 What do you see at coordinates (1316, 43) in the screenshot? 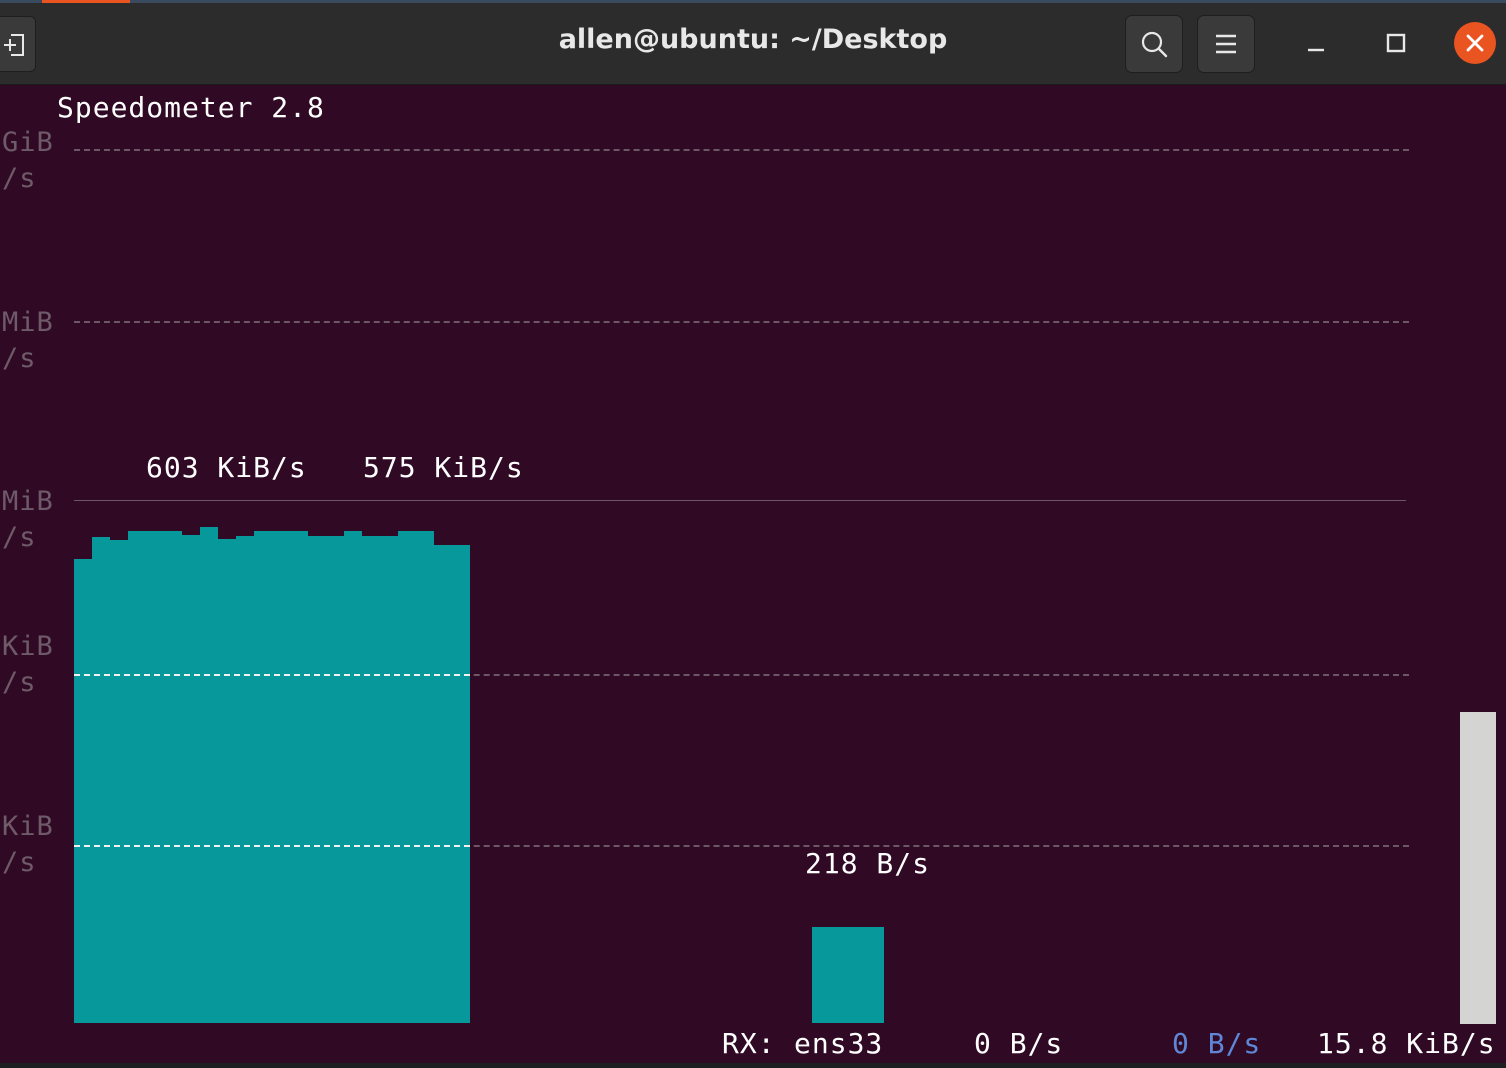
I see `minimize-button` at bounding box center [1316, 43].